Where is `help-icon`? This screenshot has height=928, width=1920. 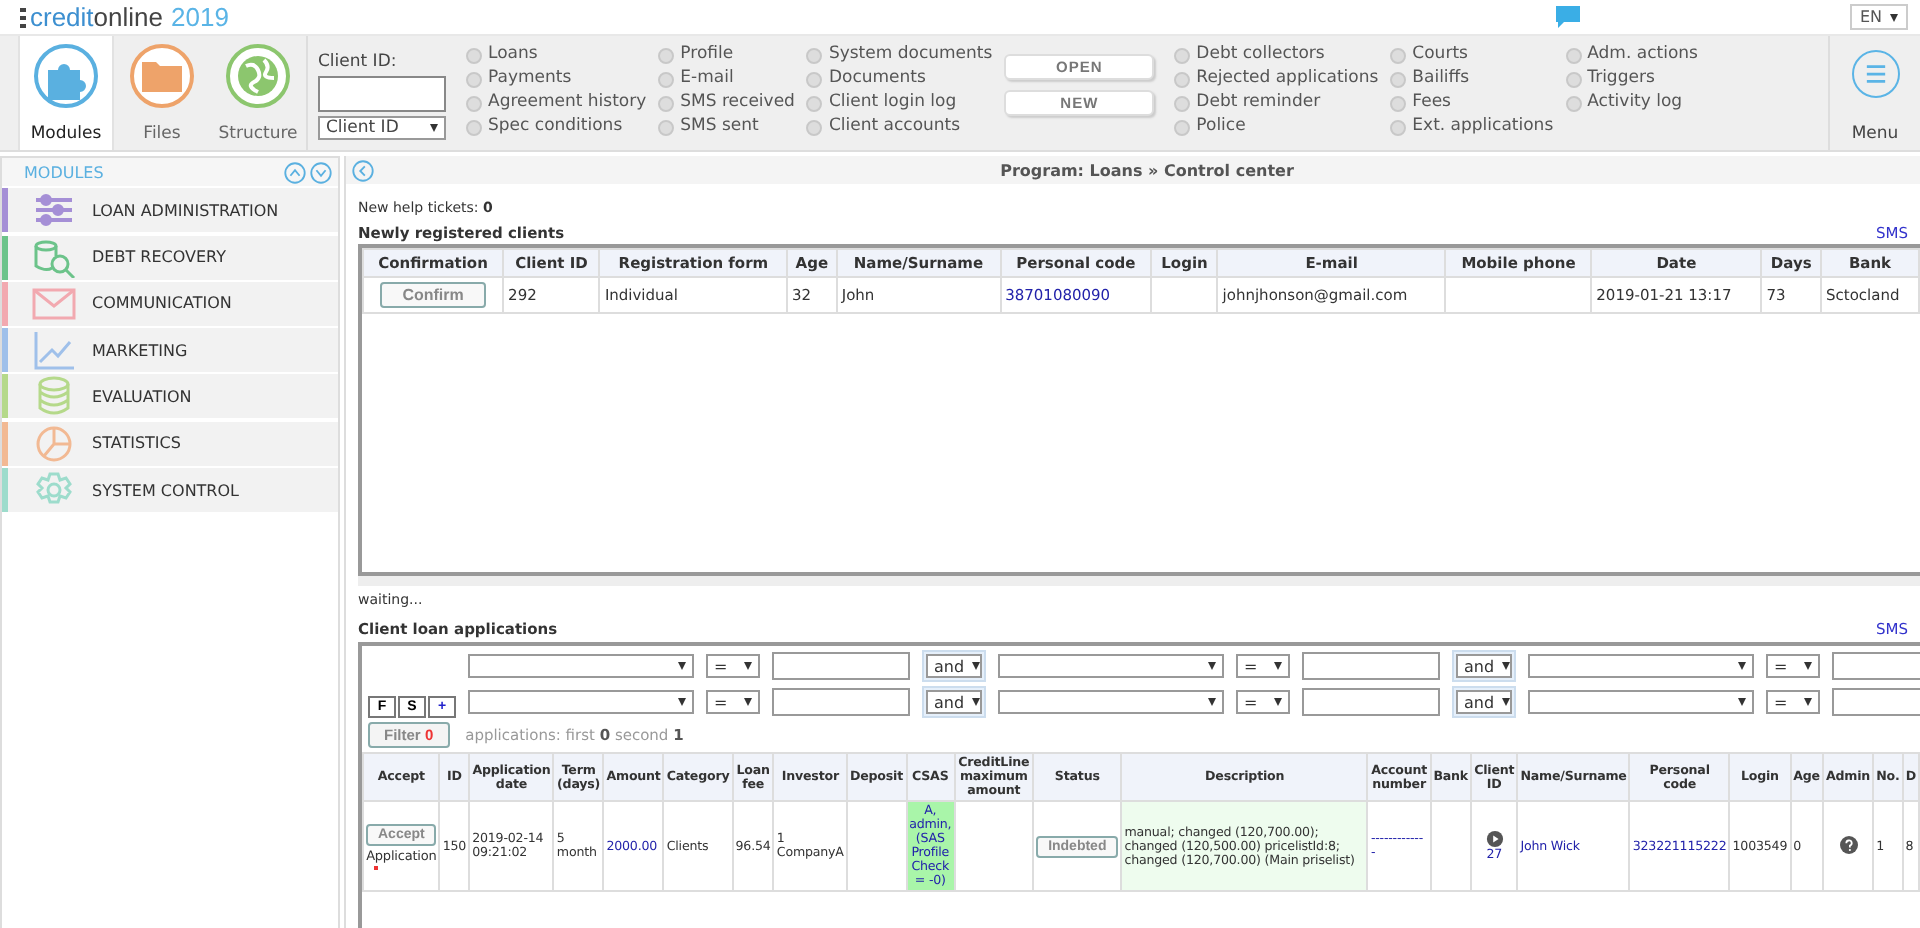
help-icon is located at coordinates (1848, 844).